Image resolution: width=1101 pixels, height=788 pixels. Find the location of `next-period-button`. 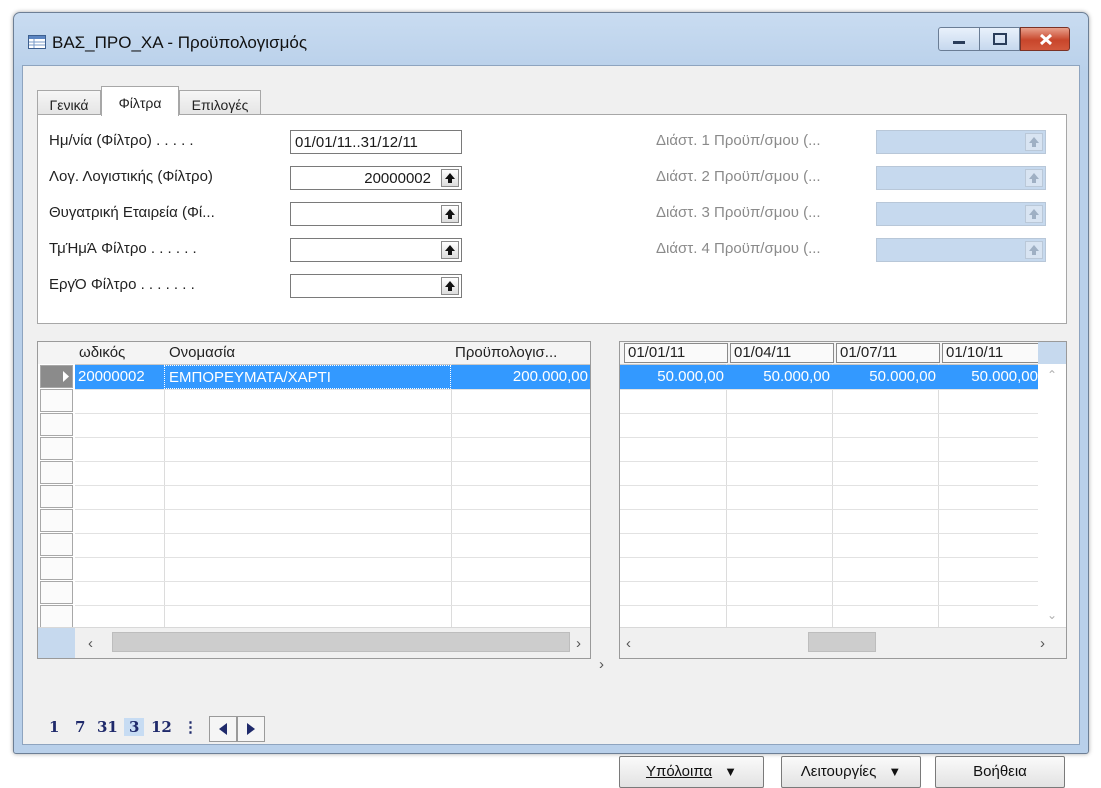

next-period-button is located at coordinates (251, 729).